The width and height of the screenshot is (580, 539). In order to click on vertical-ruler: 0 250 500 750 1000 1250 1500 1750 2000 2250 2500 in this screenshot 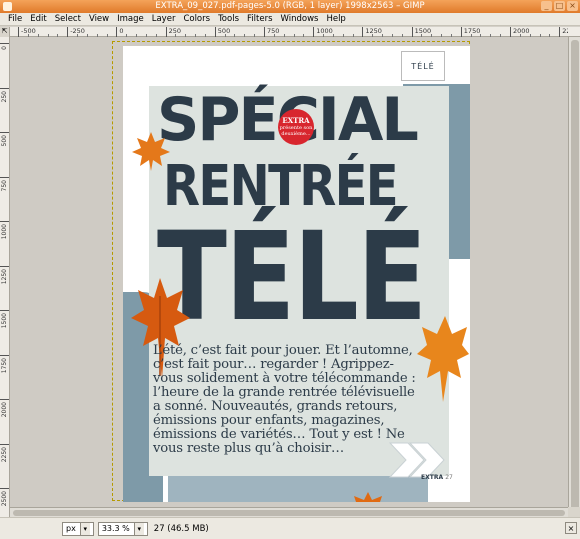, I will do `click(5, 277)`.